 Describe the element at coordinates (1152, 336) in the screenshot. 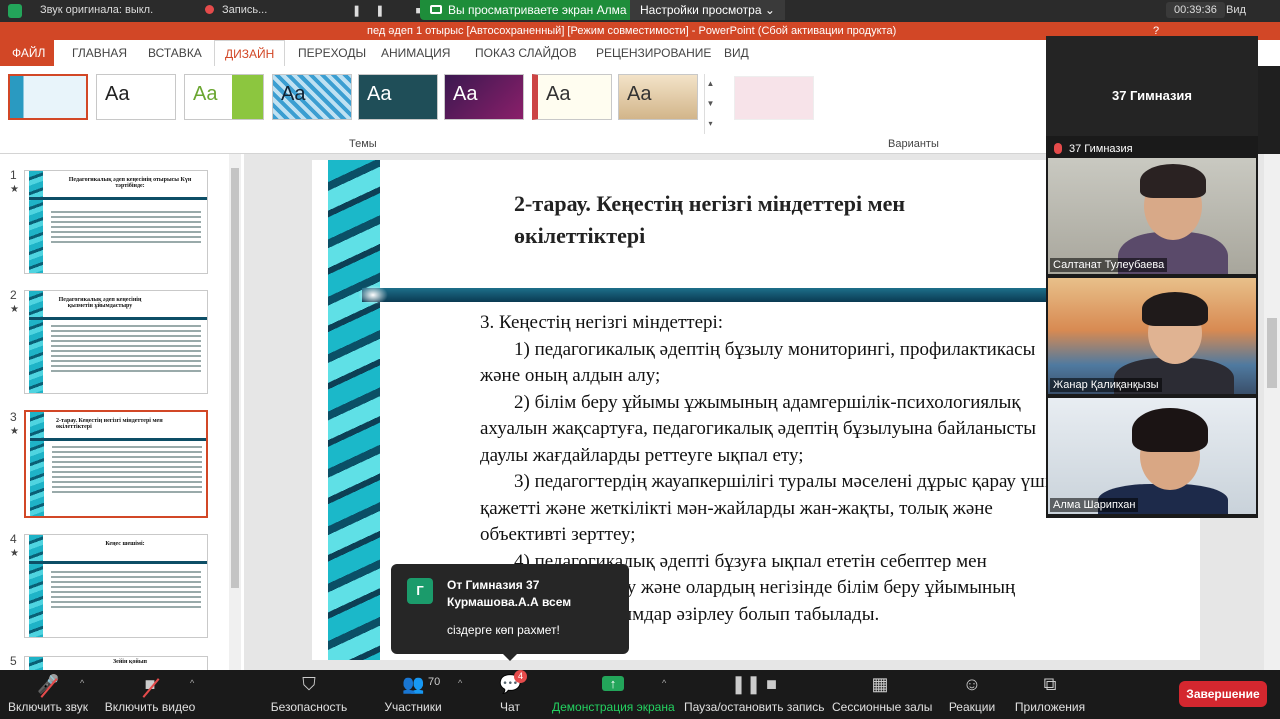

I see `participant-video-tile: Жанар Қалиқанқызы` at that location.